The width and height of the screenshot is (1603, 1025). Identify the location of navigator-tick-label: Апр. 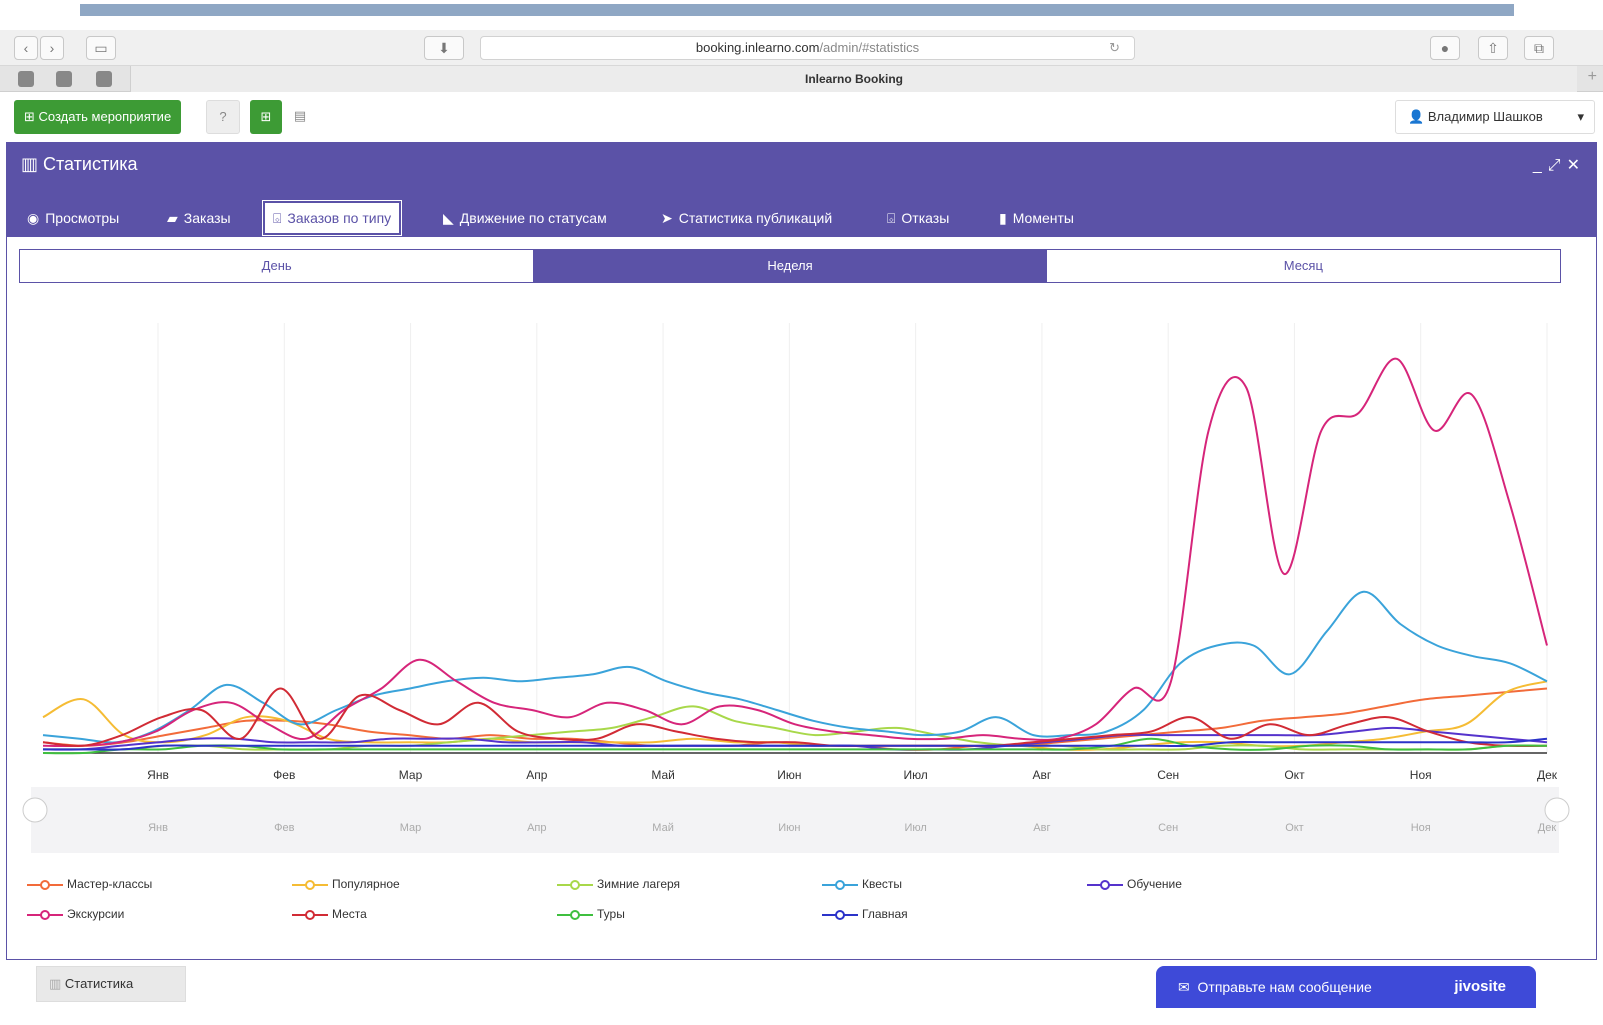
(536, 828).